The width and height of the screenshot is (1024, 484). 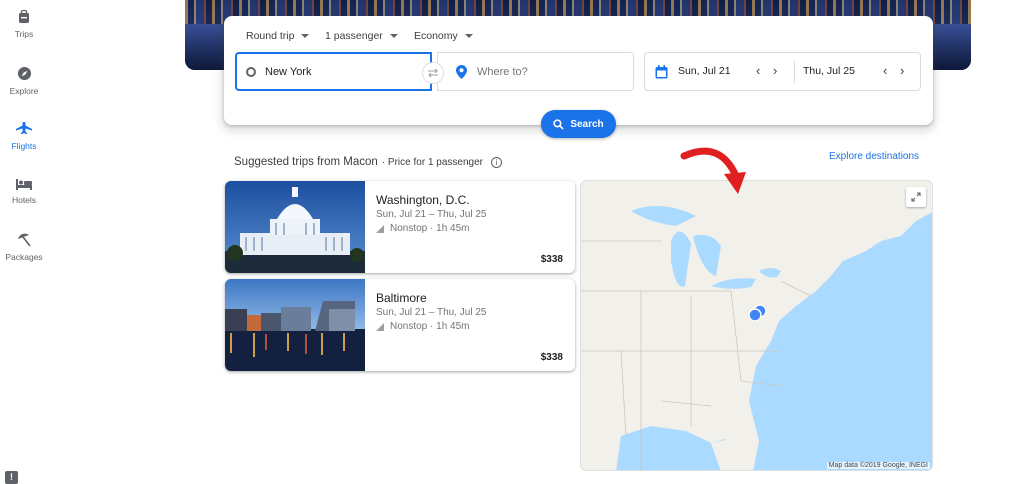 I want to click on return-next-day-button: ›, so click(x=902, y=71).